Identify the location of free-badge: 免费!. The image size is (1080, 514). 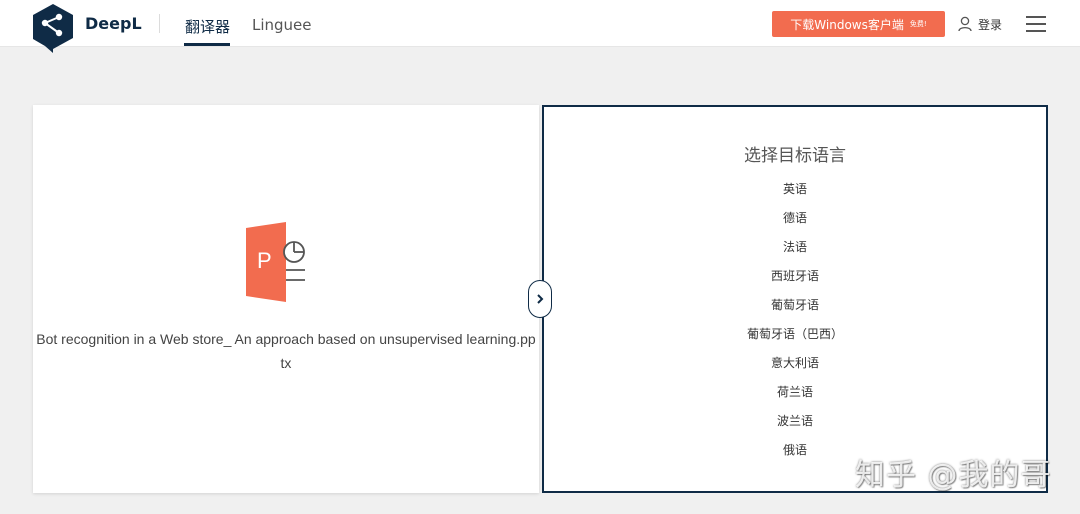
(918, 24).